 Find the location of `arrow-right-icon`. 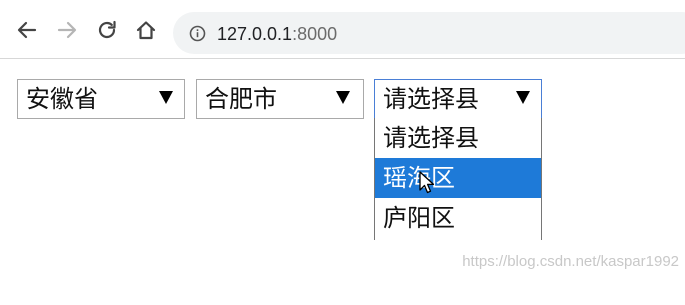

arrow-right-icon is located at coordinates (67, 30).